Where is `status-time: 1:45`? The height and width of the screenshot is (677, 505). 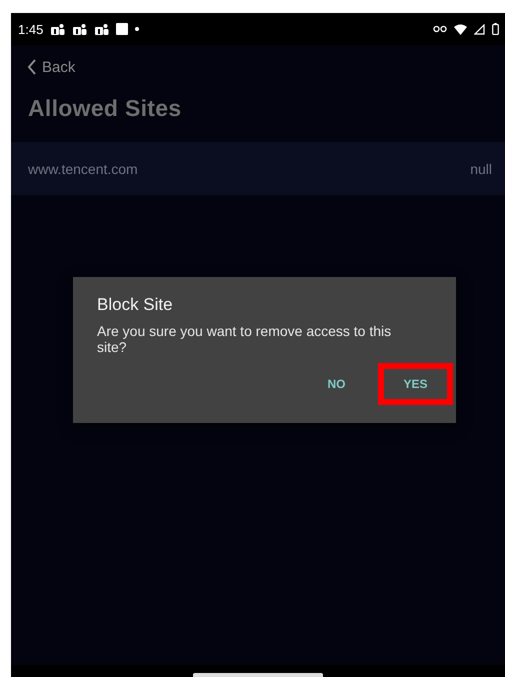
status-time: 1:45 is located at coordinates (31, 29).